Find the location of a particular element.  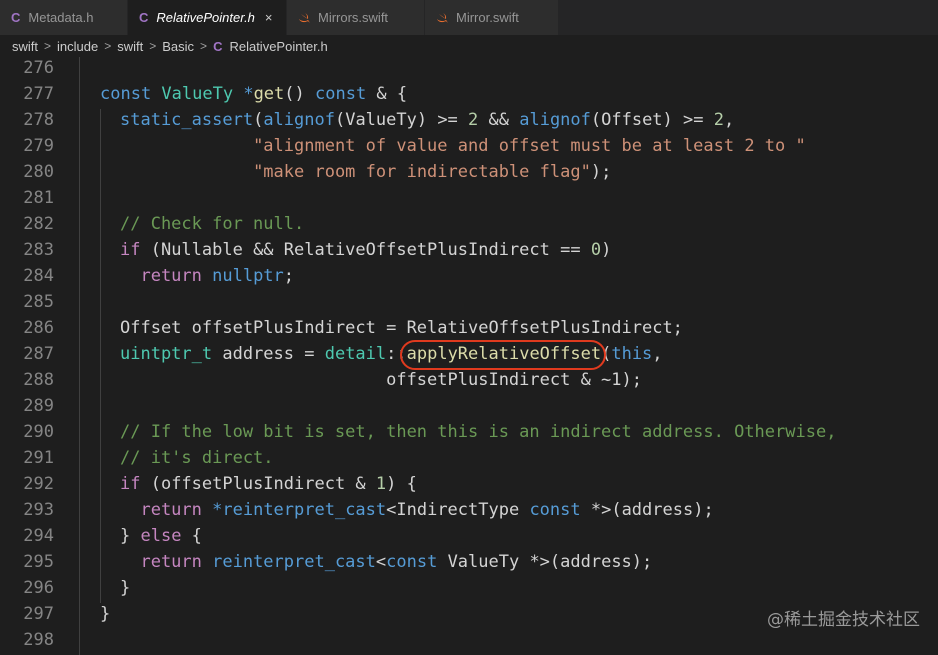

breadcrumb-item: Basic is located at coordinates (178, 46).